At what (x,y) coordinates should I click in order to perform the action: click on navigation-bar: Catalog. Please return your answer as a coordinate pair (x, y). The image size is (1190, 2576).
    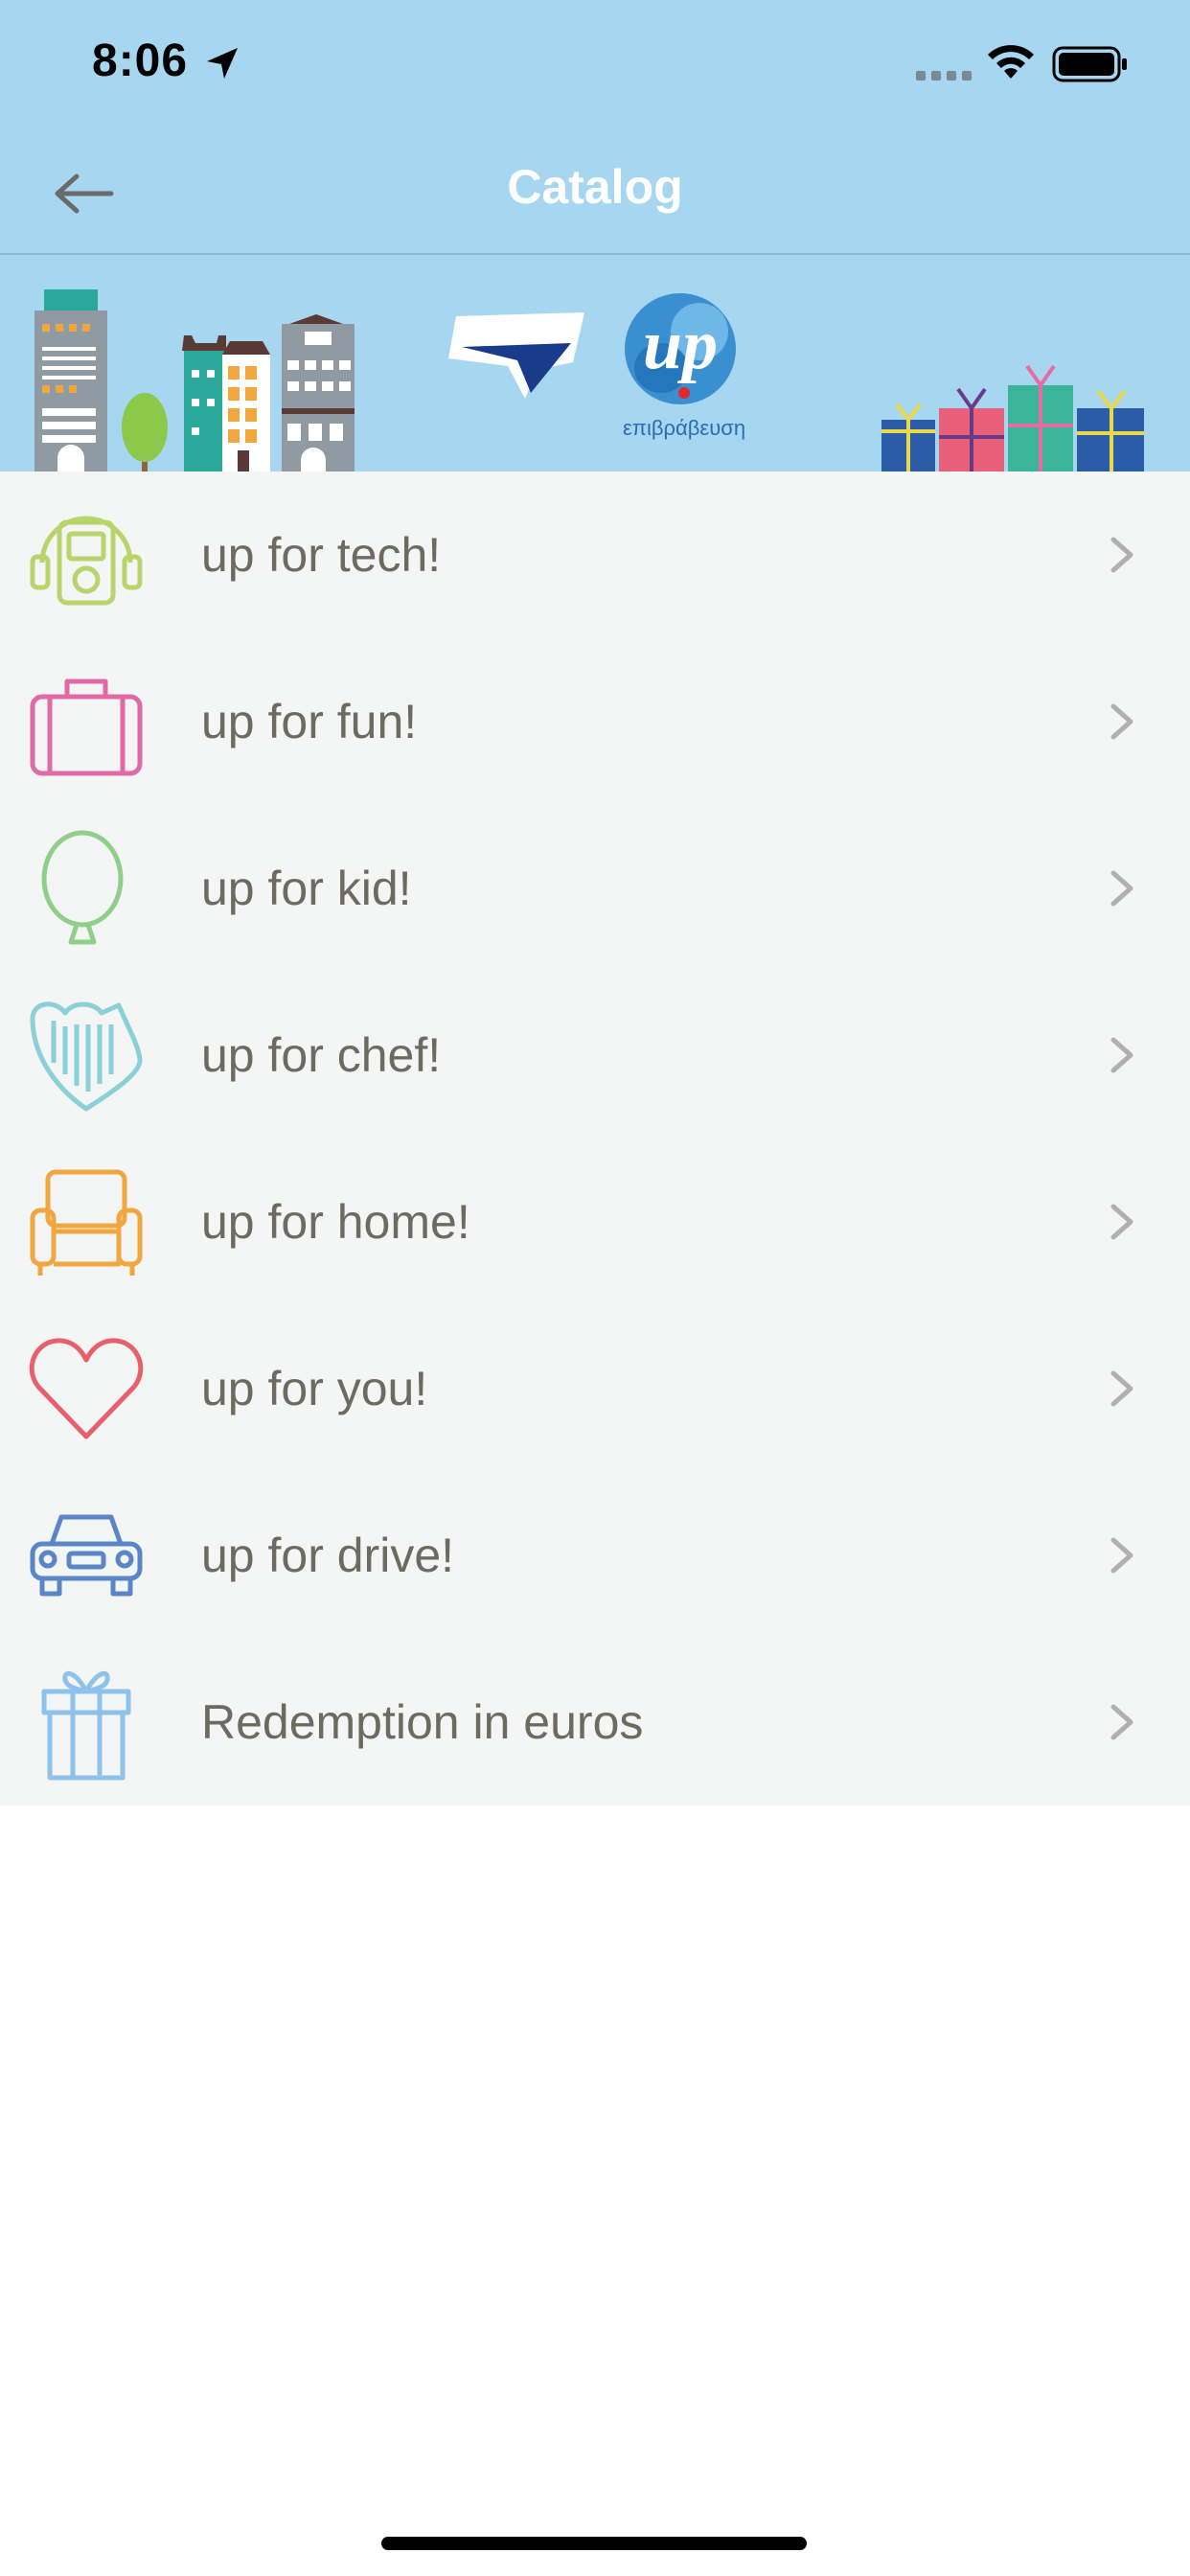
    Looking at the image, I should click on (595, 194).